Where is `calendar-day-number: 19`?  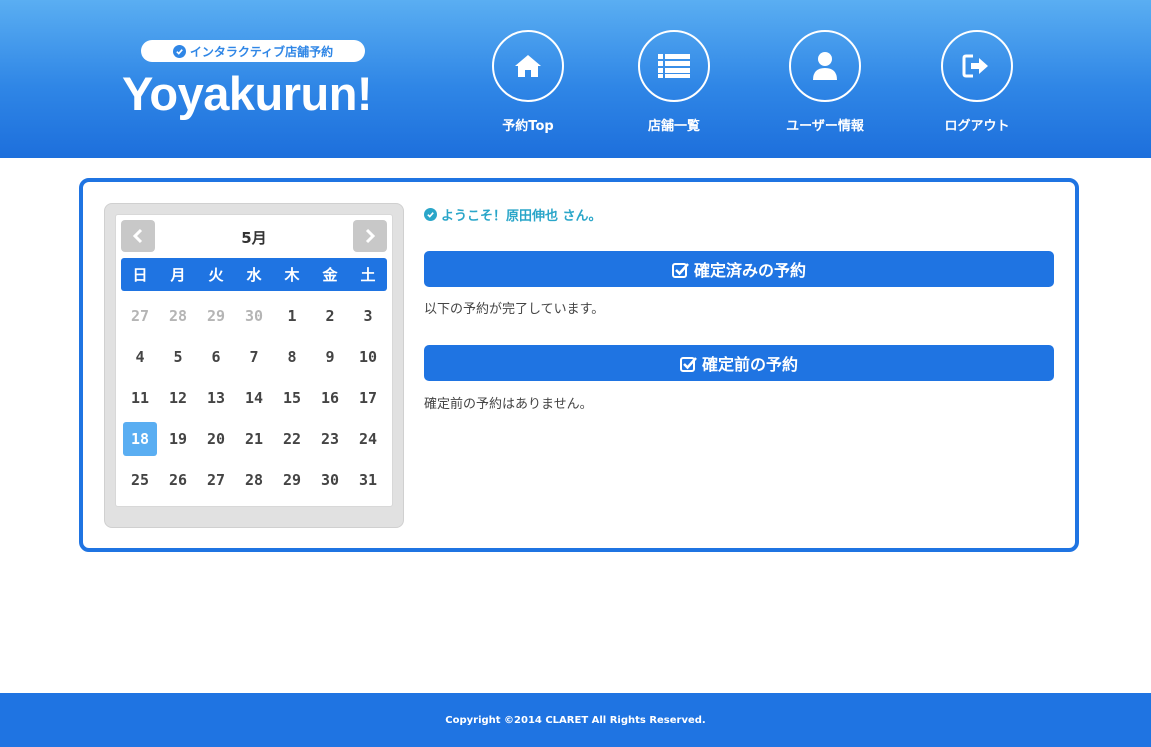
calendar-day-number: 19 is located at coordinates (178, 438).